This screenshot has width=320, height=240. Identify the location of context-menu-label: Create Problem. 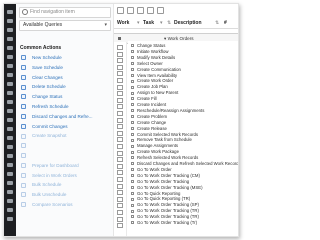
(152, 116).